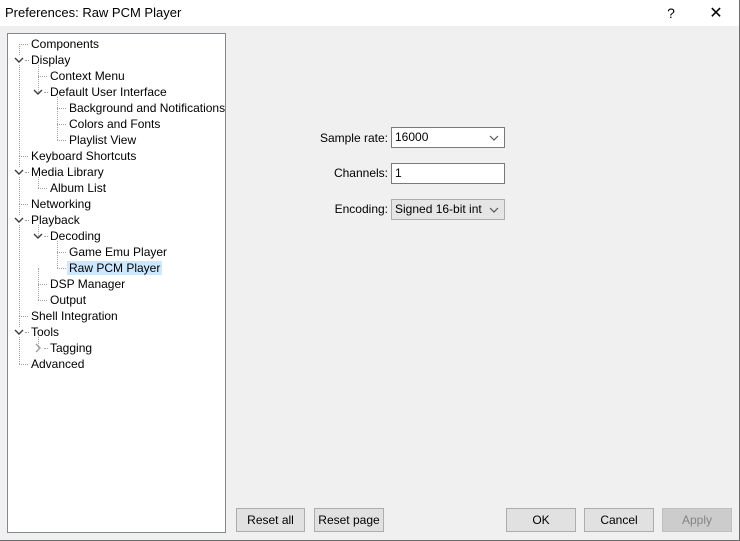 This screenshot has height=541, width=740. Describe the element at coordinates (353, 138) in the screenshot. I see `sample-rate-label: Sample rate:` at that location.